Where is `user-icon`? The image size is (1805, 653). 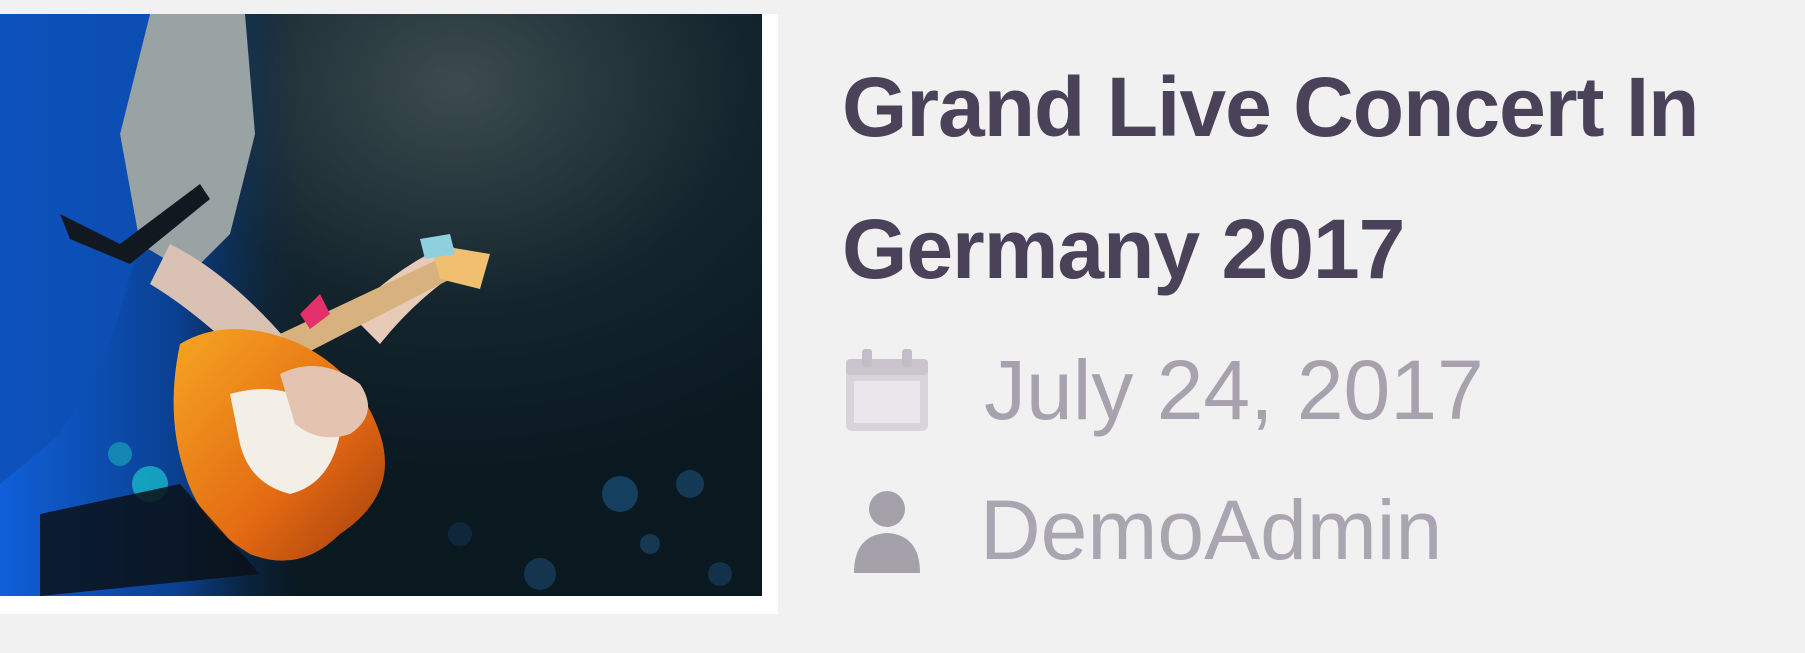
user-icon is located at coordinates (887, 530).